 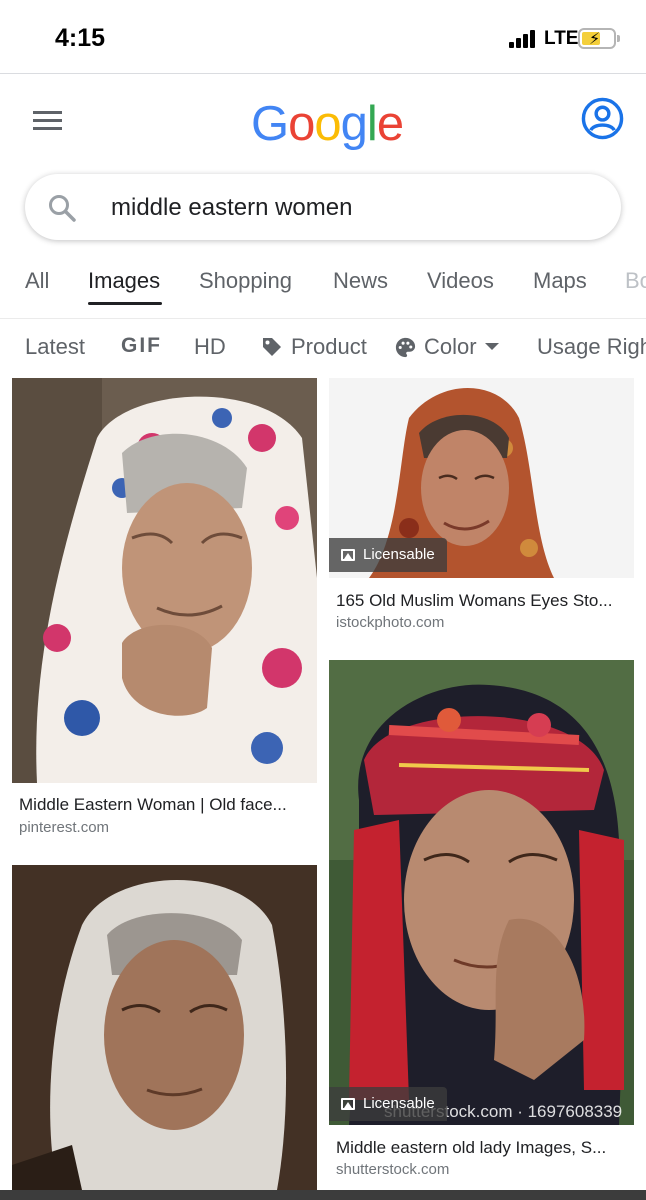 What do you see at coordinates (524, 39) in the screenshot?
I see `cellular-signal-icon` at bounding box center [524, 39].